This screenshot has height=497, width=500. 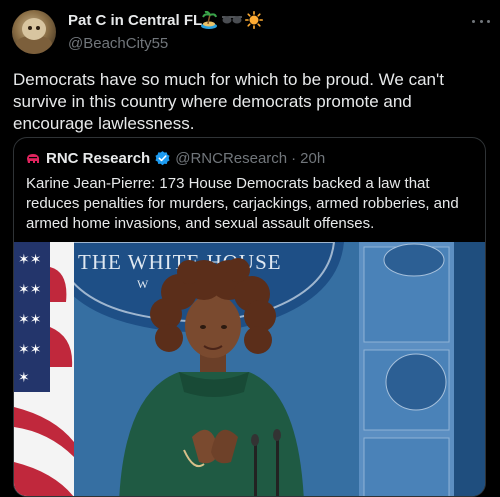 What do you see at coordinates (254, 20) in the screenshot?
I see `sun-emoji-icon` at bounding box center [254, 20].